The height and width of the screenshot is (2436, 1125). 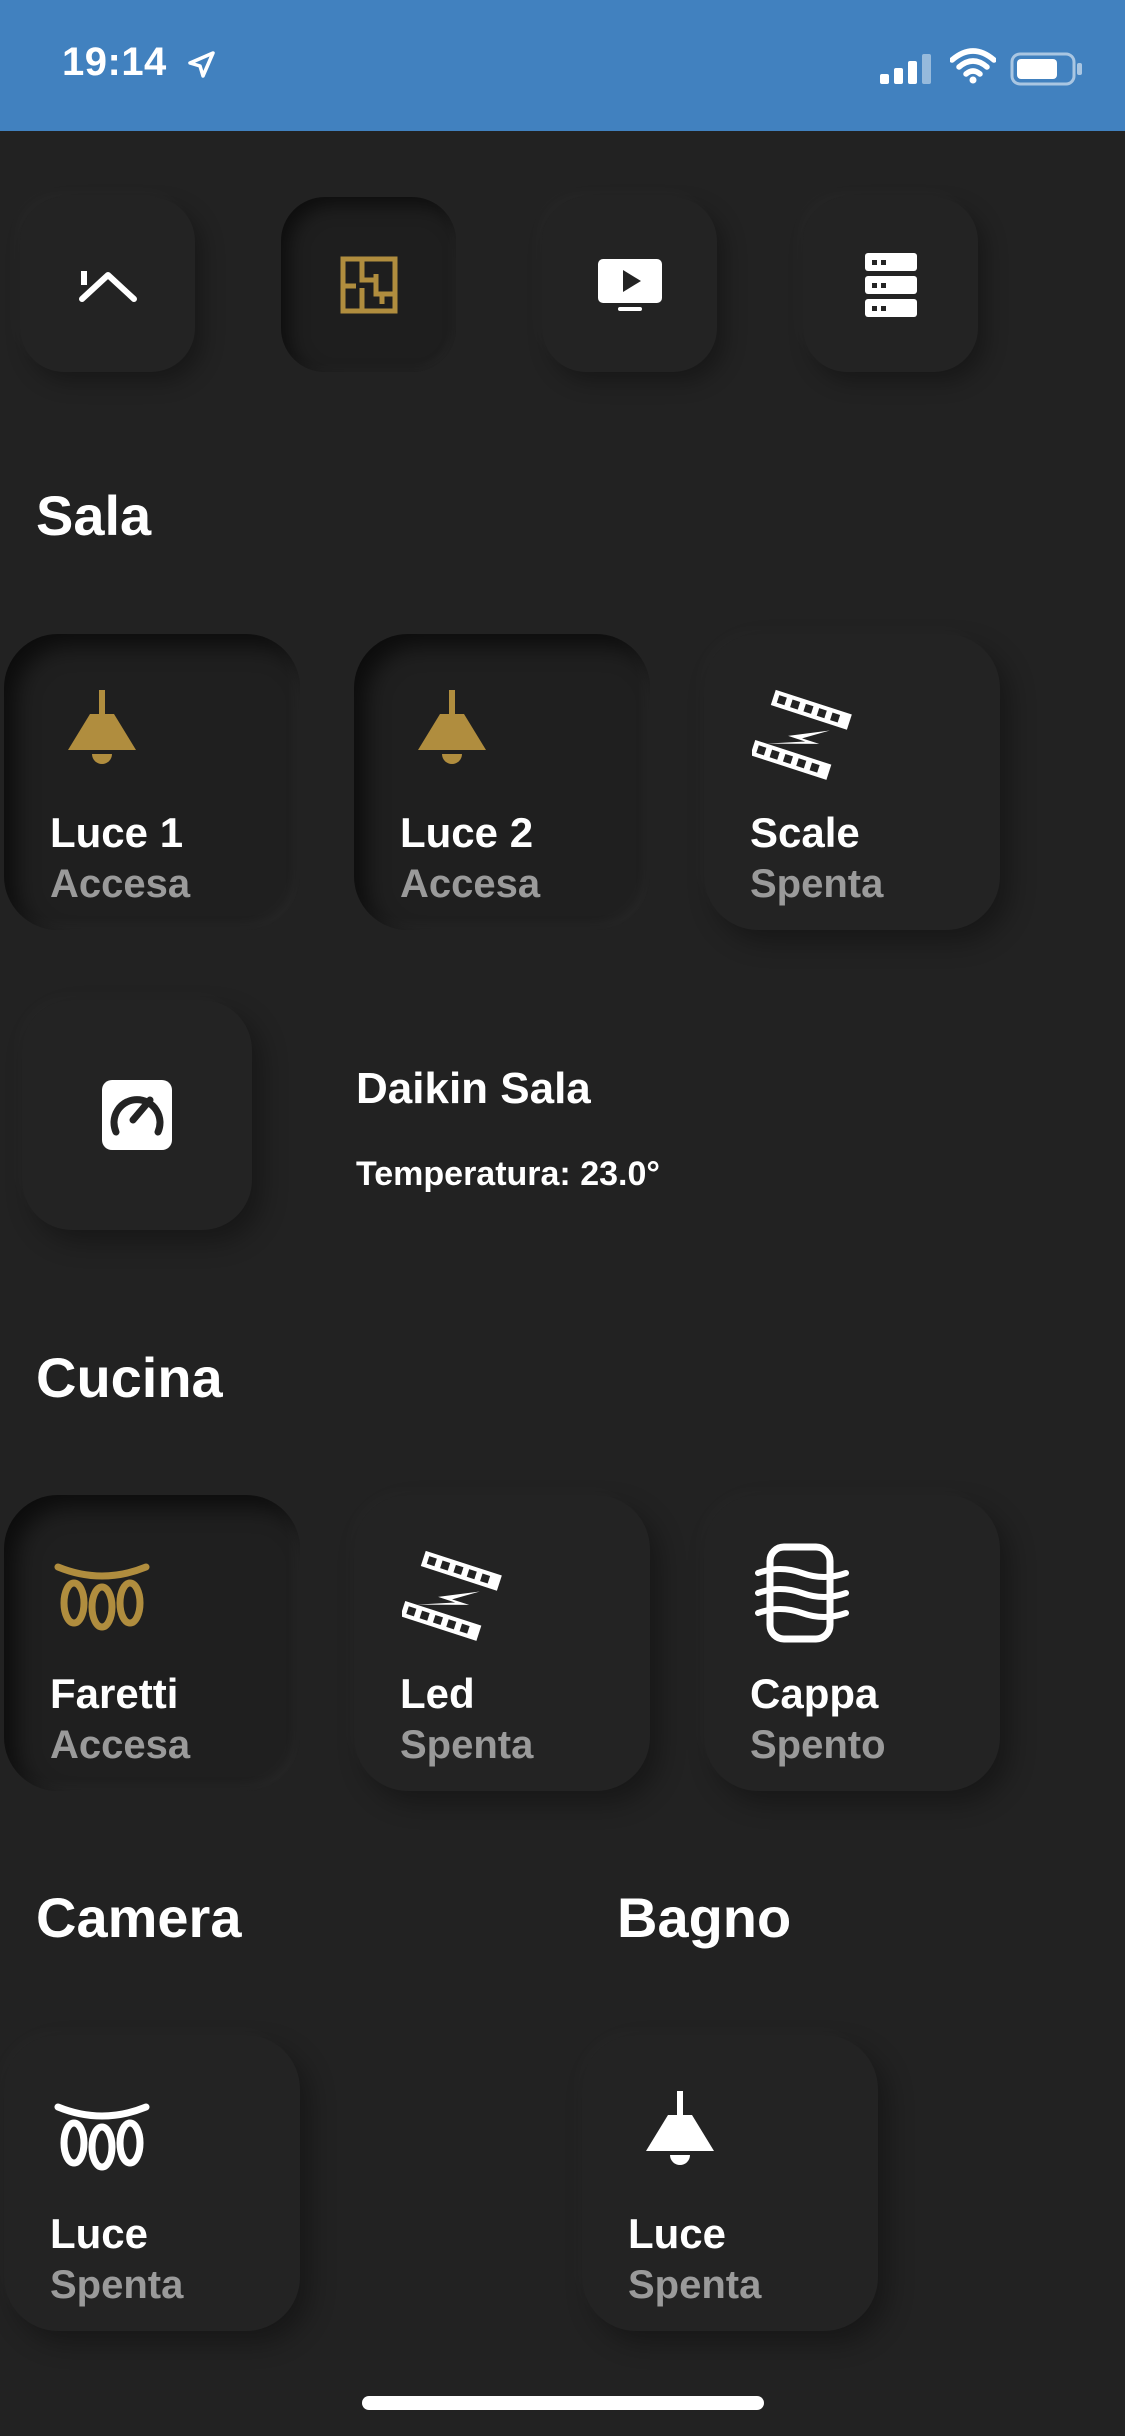 What do you see at coordinates (973, 66) in the screenshot?
I see `wifi-icon` at bounding box center [973, 66].